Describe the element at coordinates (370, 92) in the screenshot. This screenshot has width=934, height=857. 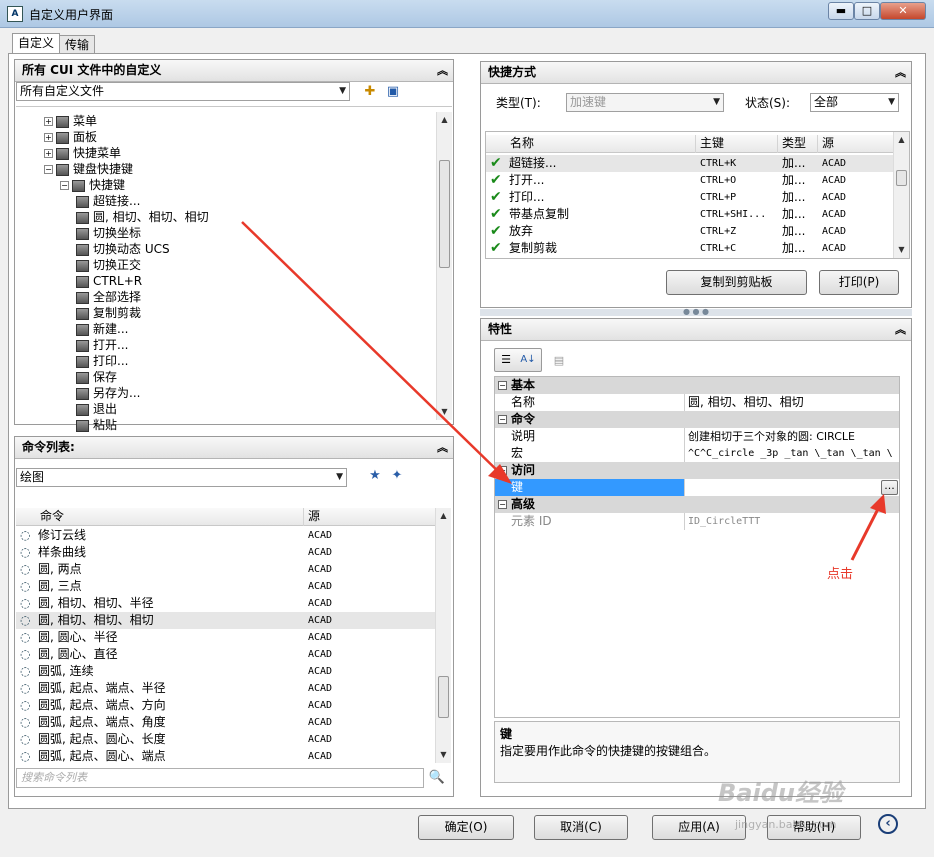
I see `load-file-icon: ✚` at that location.